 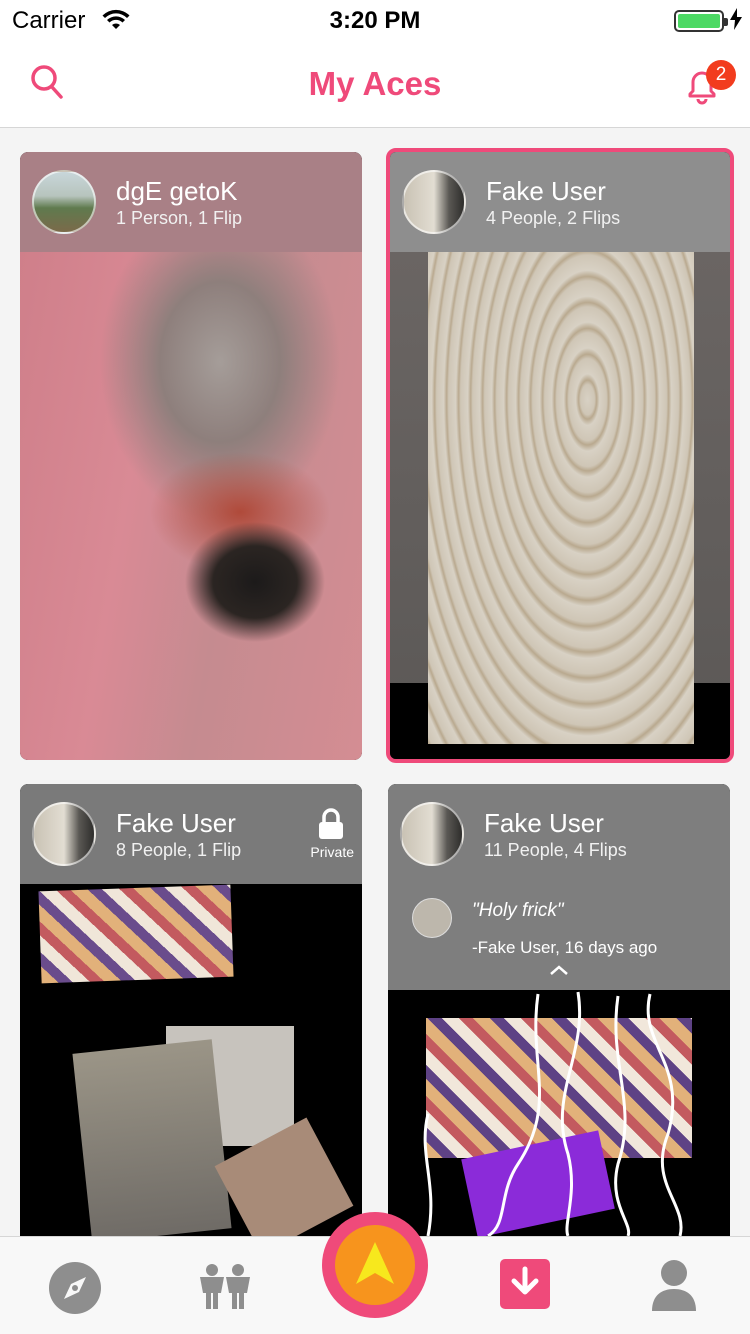 What do you see at coordinates (179, 218) in the screenshot?
I see `card-meta: 1 Person, 1 Flip` at bounding box center [179, 218].